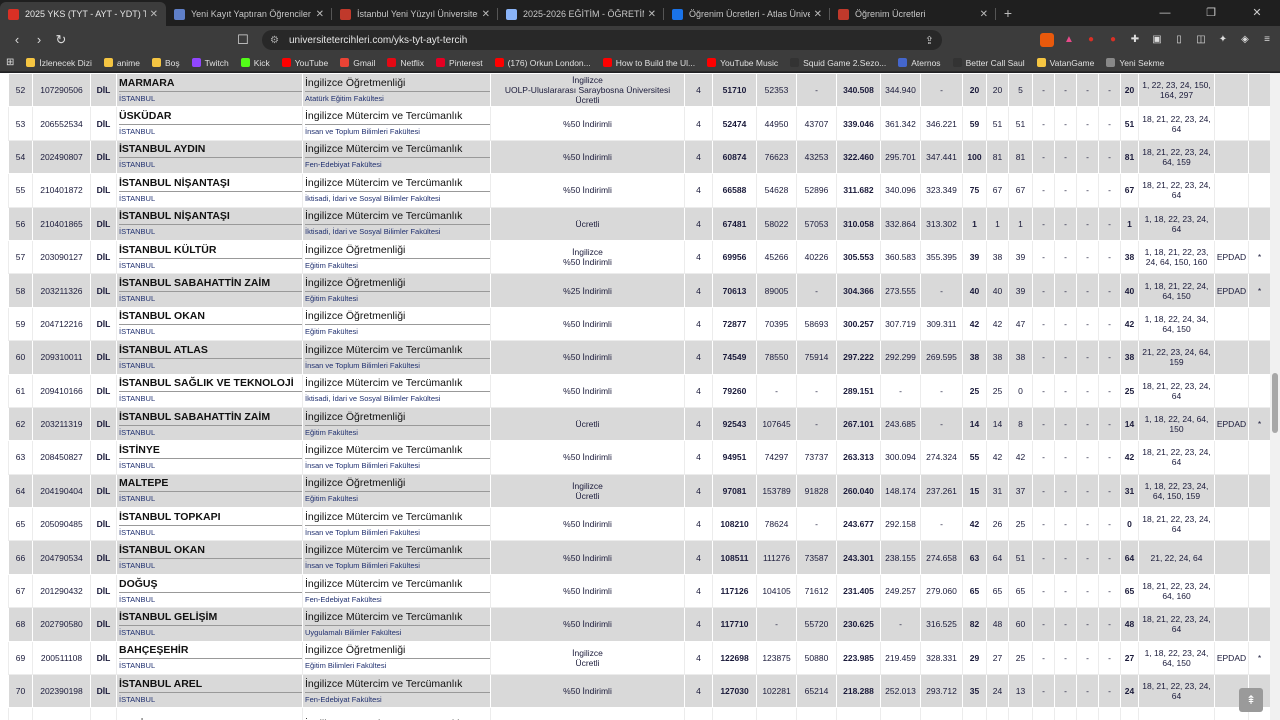 This screenshot has width=1280, height=720. What do you see at coordinates (209, 190) in the screenshot?
I see `university-cell: İSTANBUL NİŞANTAŞI İSTANBUL` at bounding box center [209, 190].